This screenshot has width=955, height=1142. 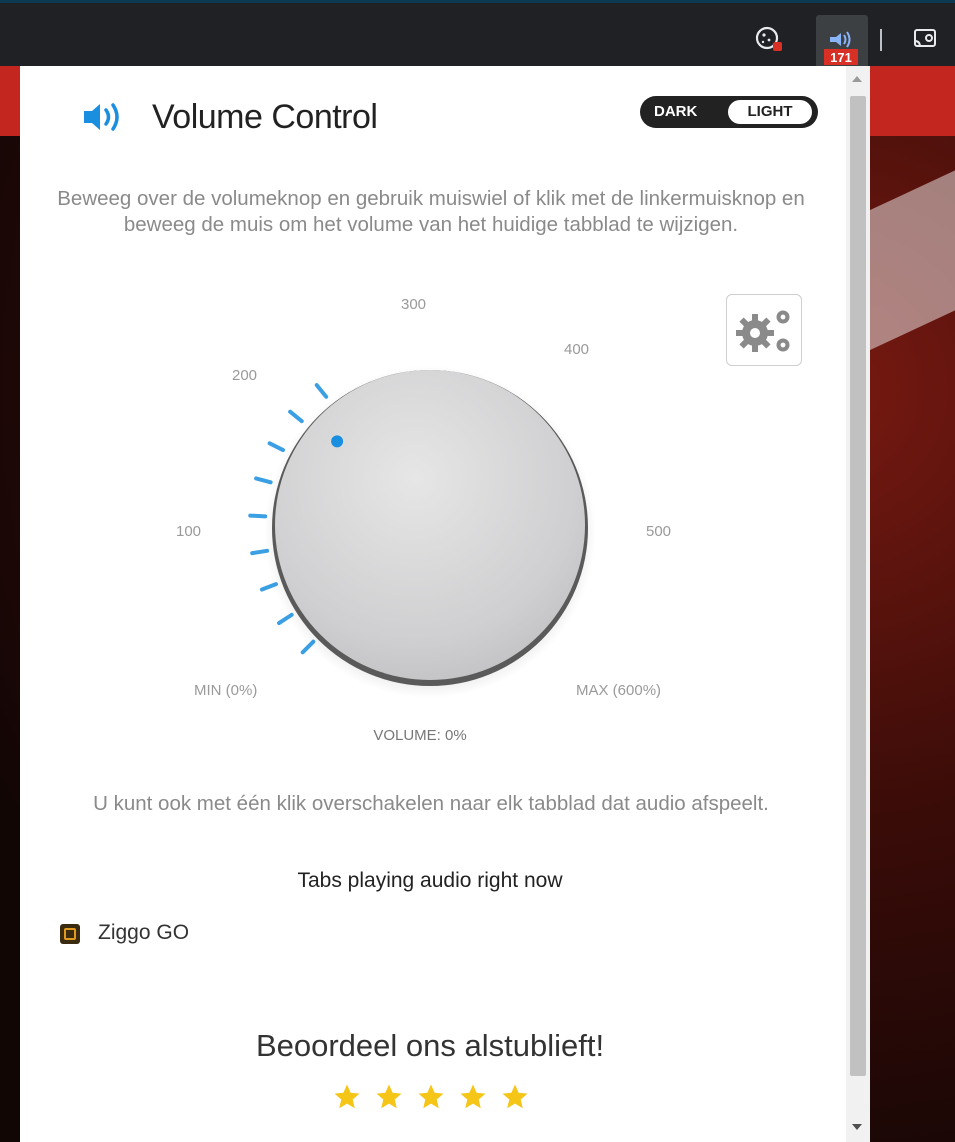 What do you see at coordinates (430, 880) in the screenshot?
I see `audio-tabs-heading: Tabs playing audio right now` at bounding box center [430, 880].